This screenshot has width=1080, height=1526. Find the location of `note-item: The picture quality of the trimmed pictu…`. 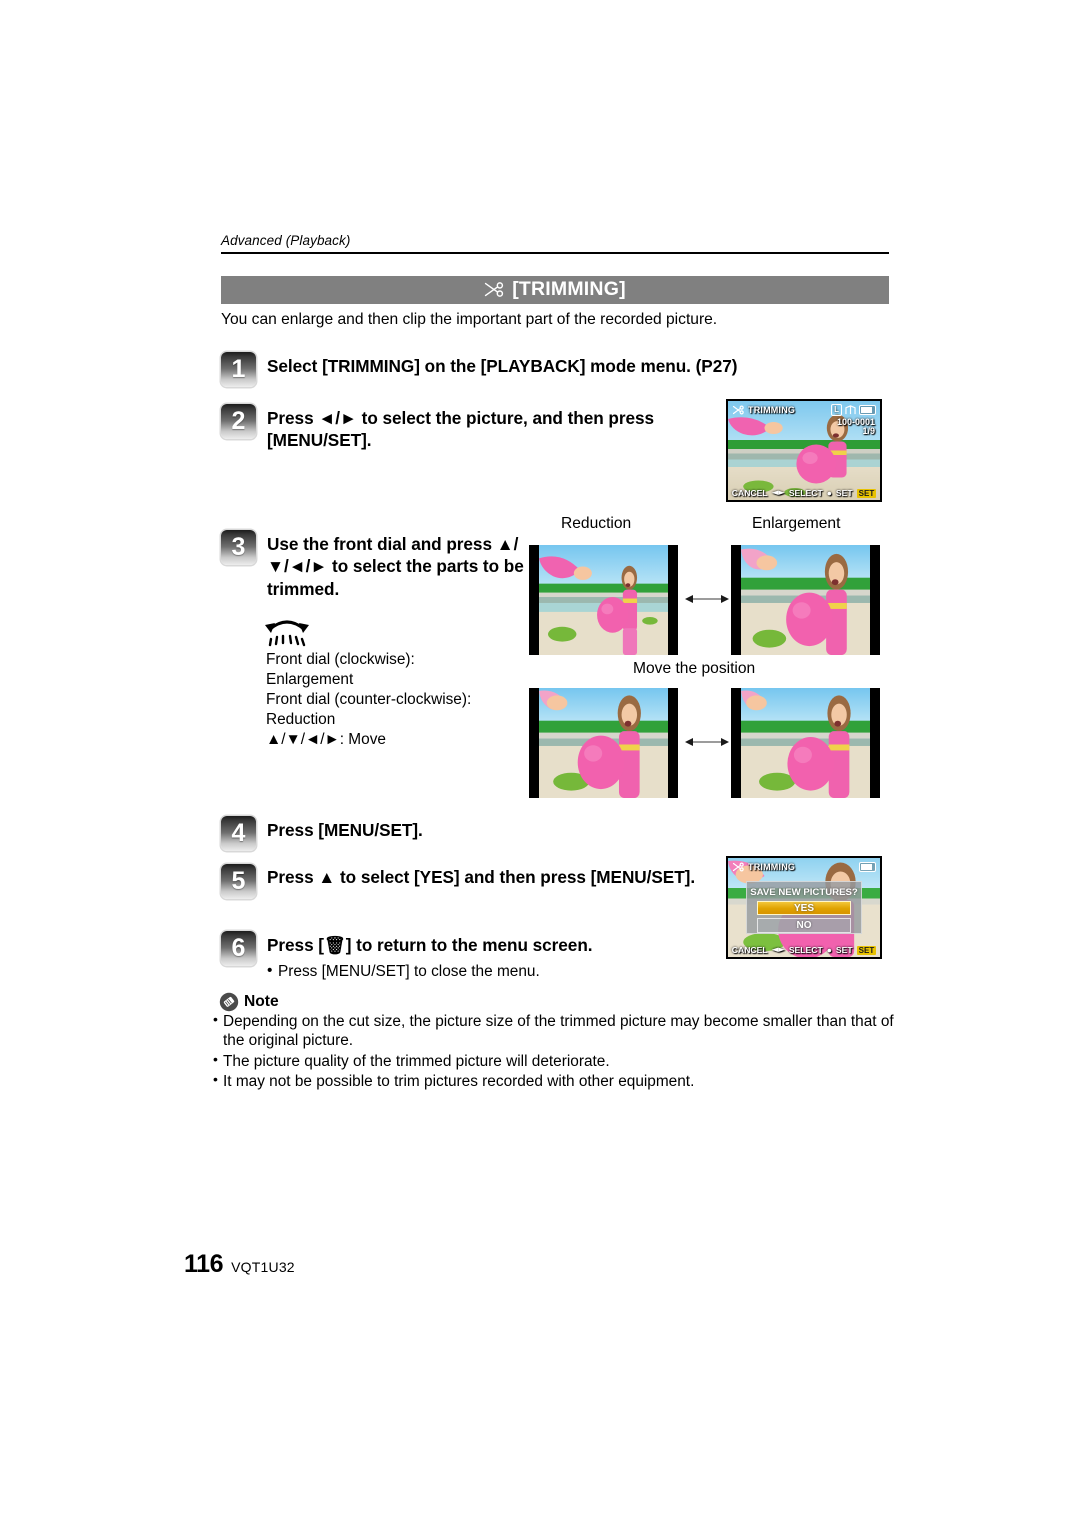

note-item: The picture quality of the trimmed pictu… is located at coordinates (558, 1061).